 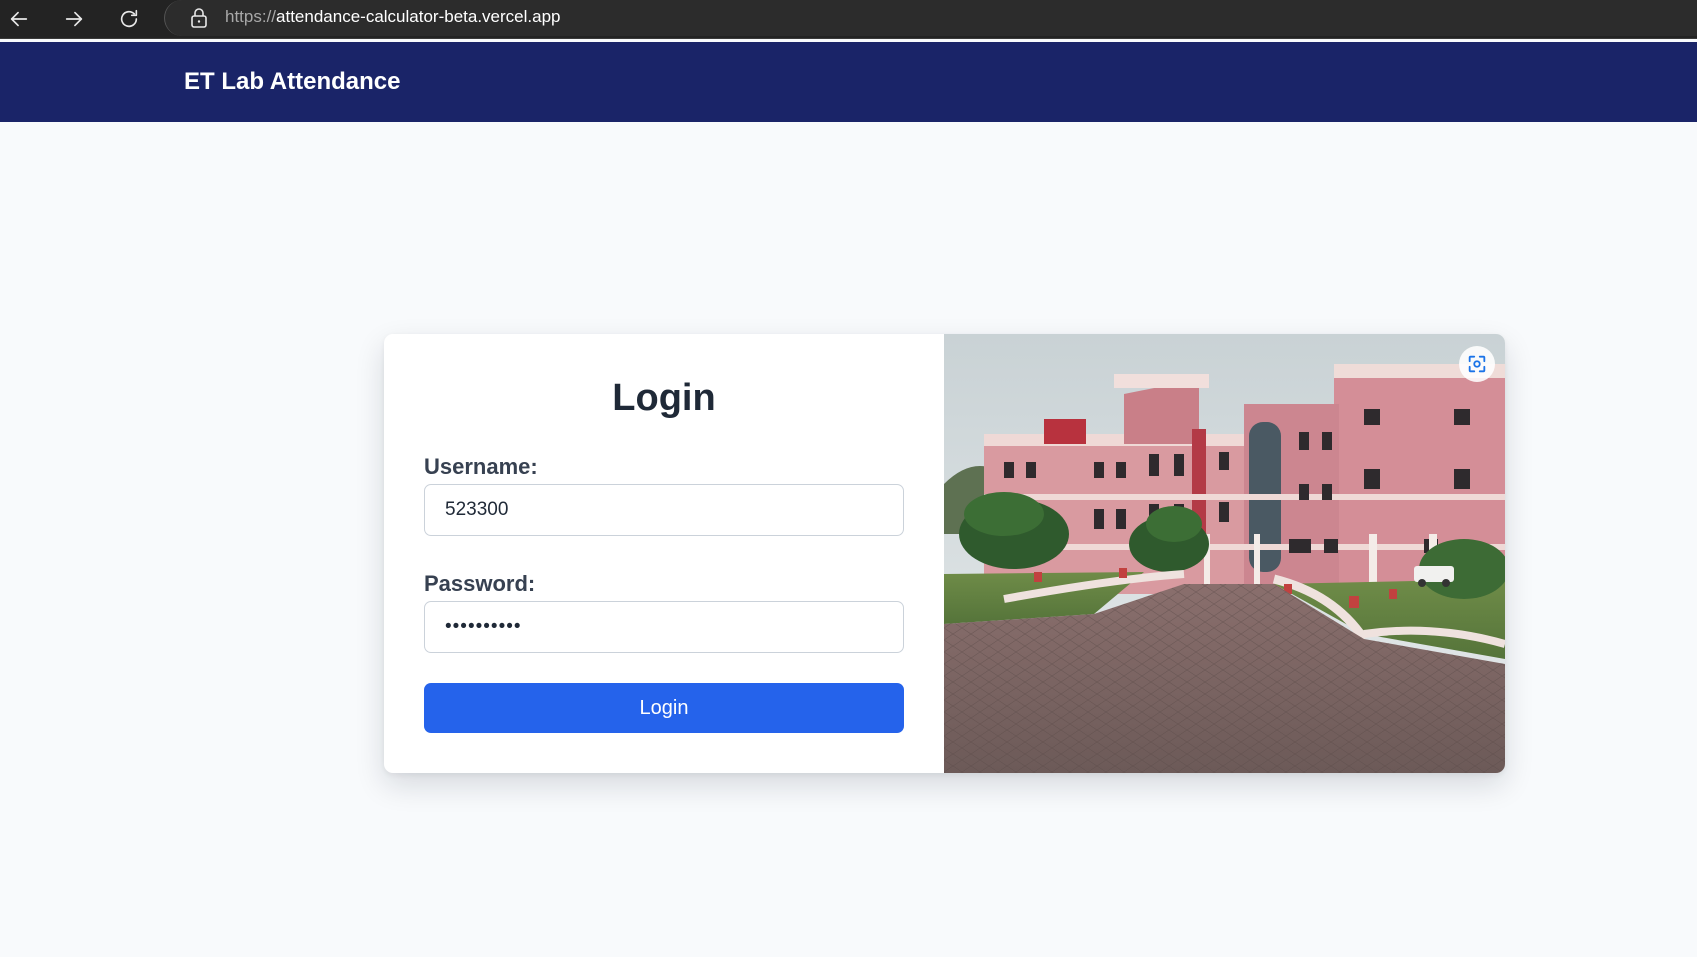 What do you see at coordinates (848, 82) in the screenshot?
I see `app-header: ET Lab Attendance` at bounding box center [848, 82].